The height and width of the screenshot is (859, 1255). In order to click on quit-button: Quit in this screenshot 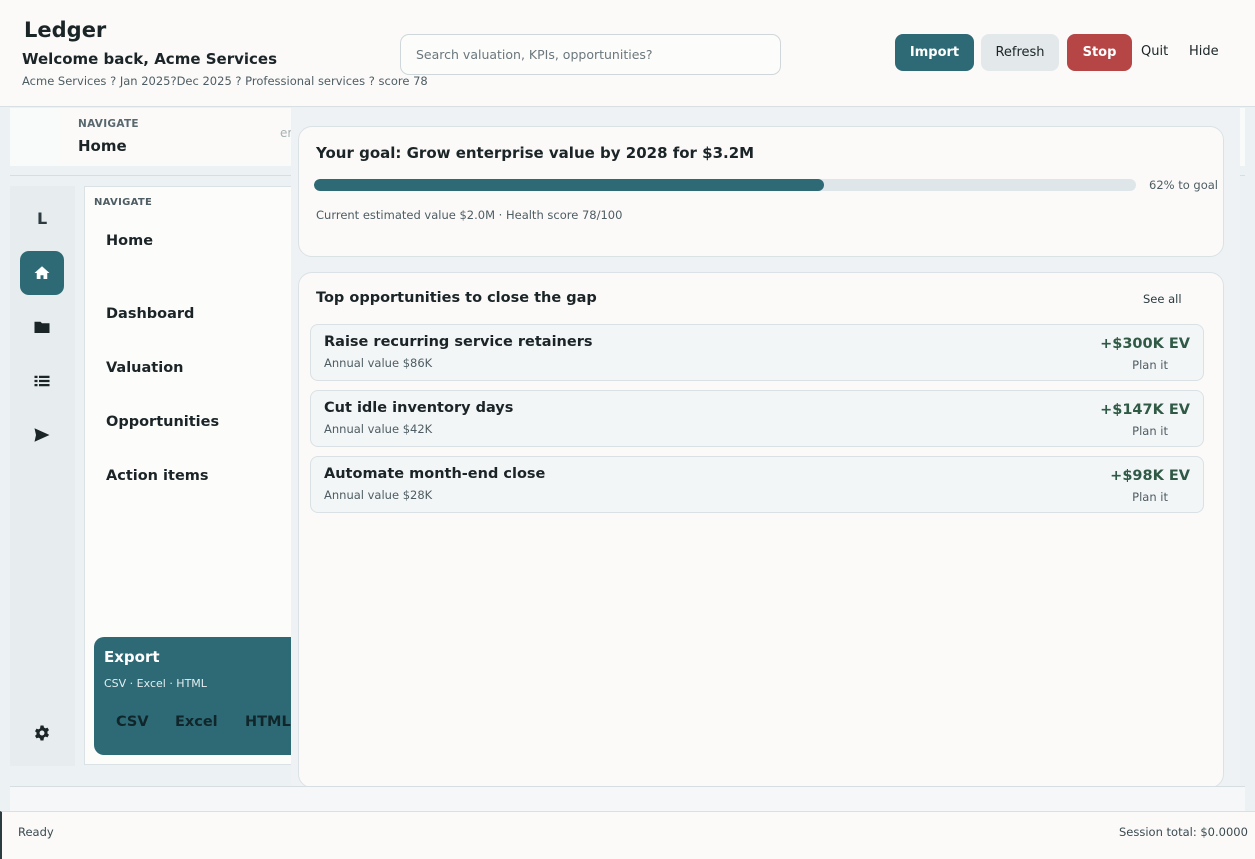, I will do `click(1154, 51)`.